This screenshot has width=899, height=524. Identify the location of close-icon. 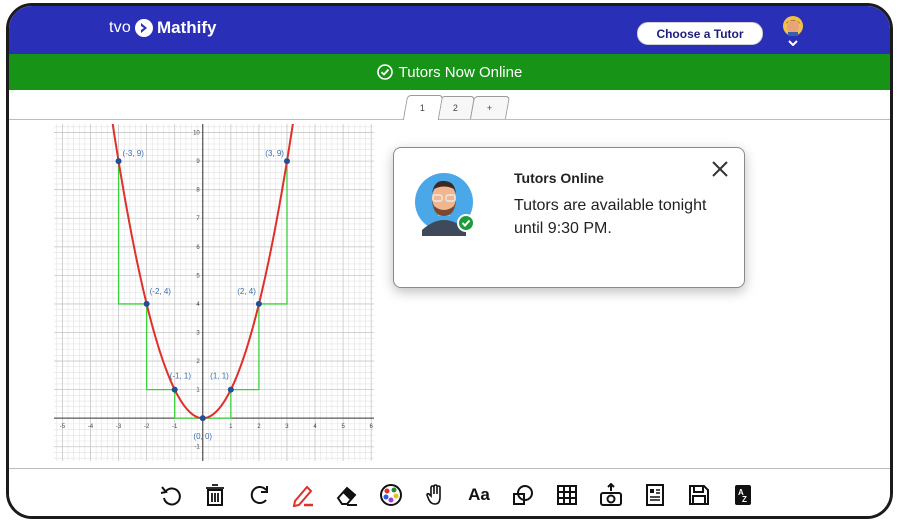
(720, 169).